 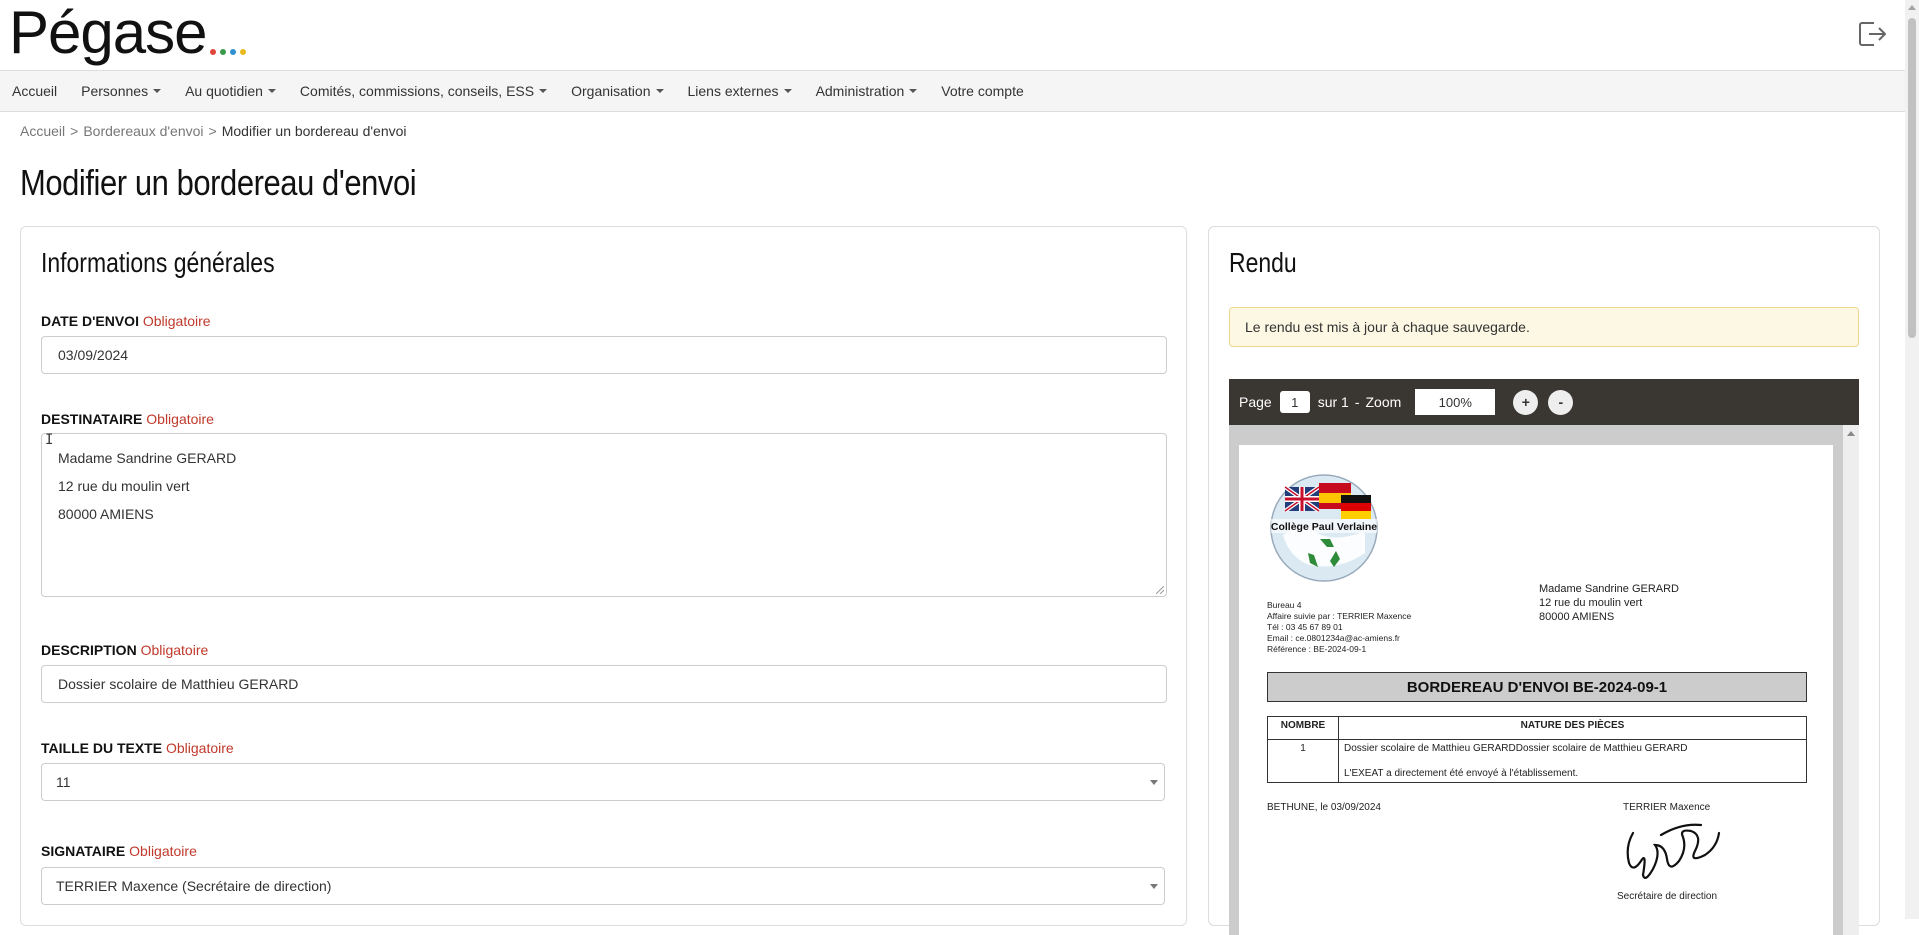 What do you see at coordinates (1572, 728) in the screenshot?
I see `table-header-nature: NATURE DES PIÈCES` at bounding box center [1572, 728].